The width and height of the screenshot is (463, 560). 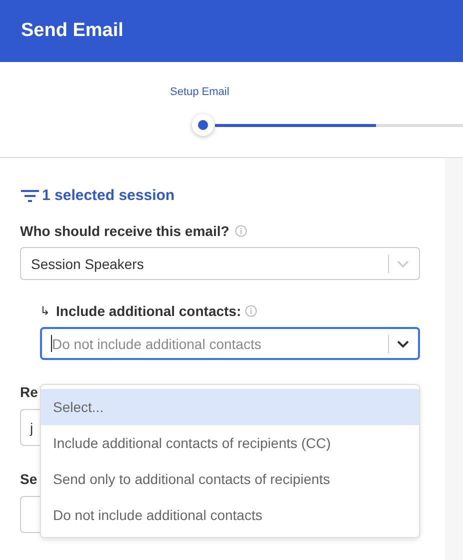 What do you see at coordinates (45, 311) in the screenshot?
I see `indent-arrow: ↳` at bounding box center [45, 311].